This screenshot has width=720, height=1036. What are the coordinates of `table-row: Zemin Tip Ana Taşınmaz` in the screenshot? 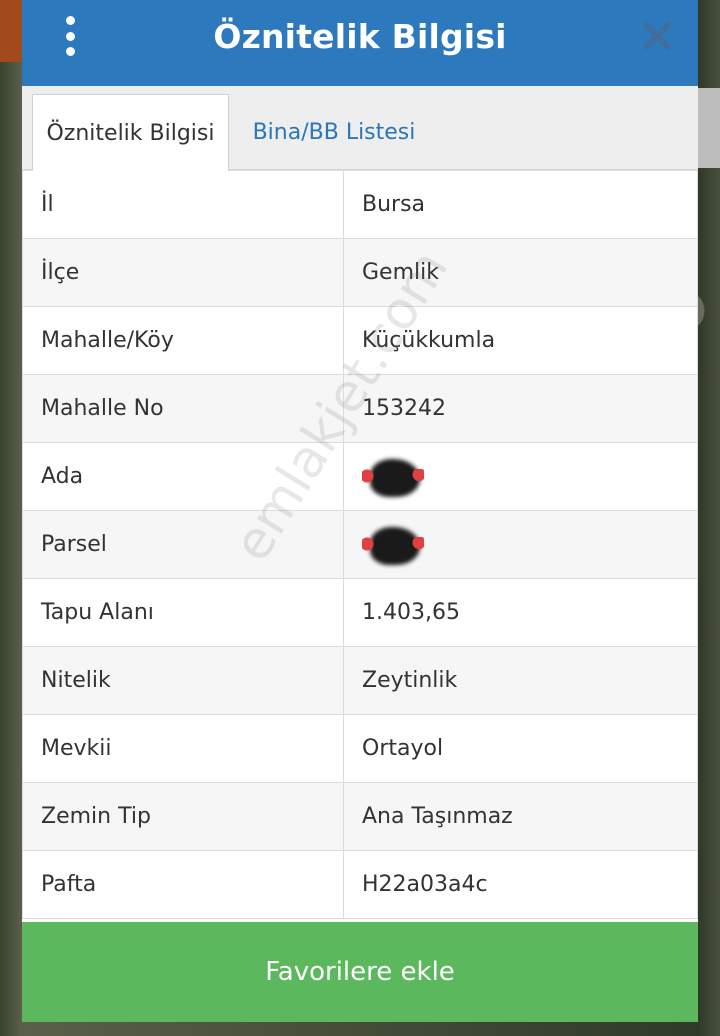 It's located at (360, 816).